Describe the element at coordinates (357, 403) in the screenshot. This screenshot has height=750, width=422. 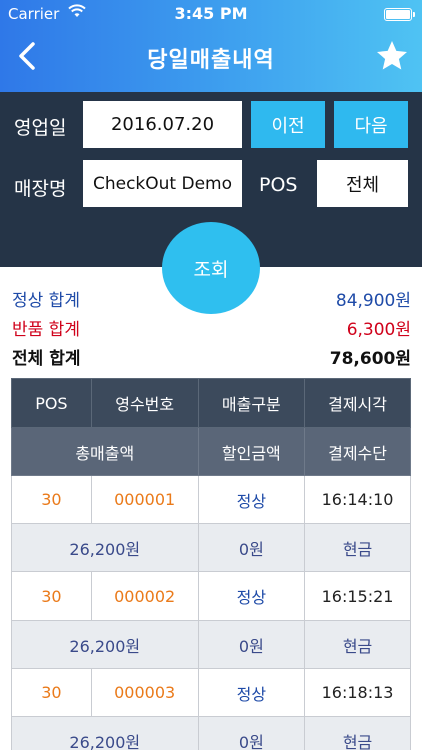
I see `header-payment-time: 결제시각` at that location.